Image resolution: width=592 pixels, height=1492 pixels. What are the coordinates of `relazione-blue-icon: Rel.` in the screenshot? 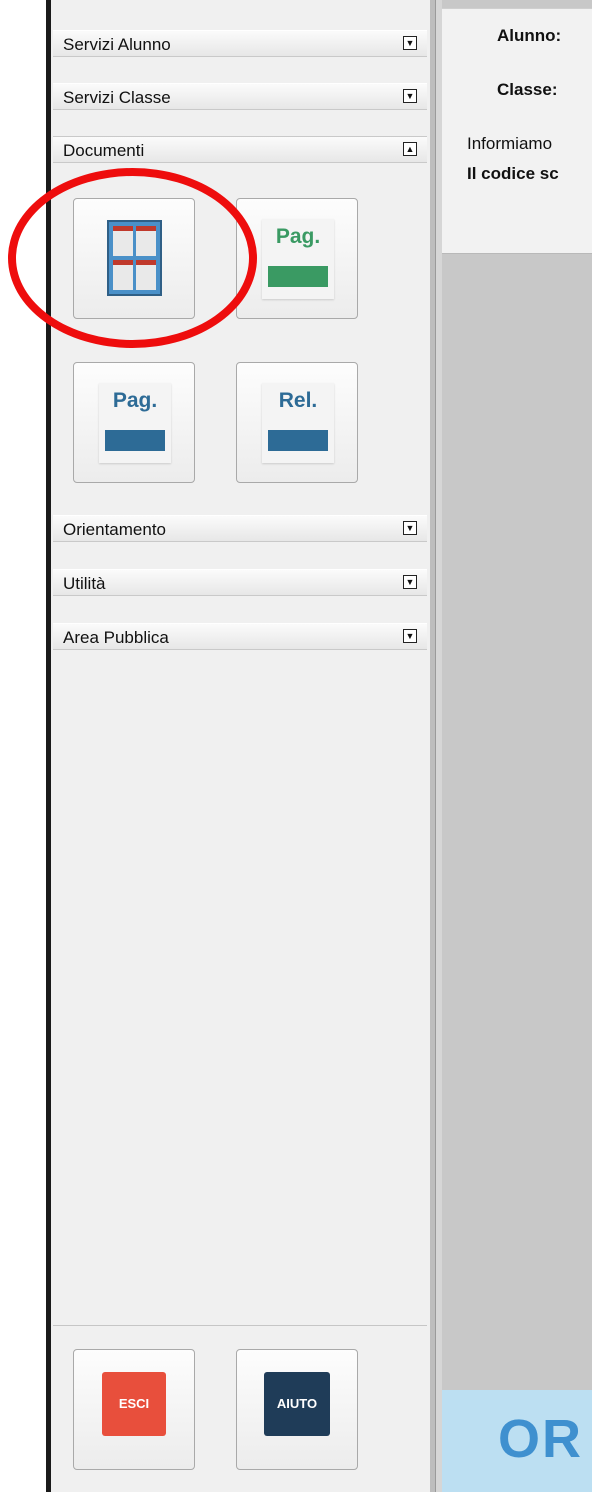 It's located at (298, 423).